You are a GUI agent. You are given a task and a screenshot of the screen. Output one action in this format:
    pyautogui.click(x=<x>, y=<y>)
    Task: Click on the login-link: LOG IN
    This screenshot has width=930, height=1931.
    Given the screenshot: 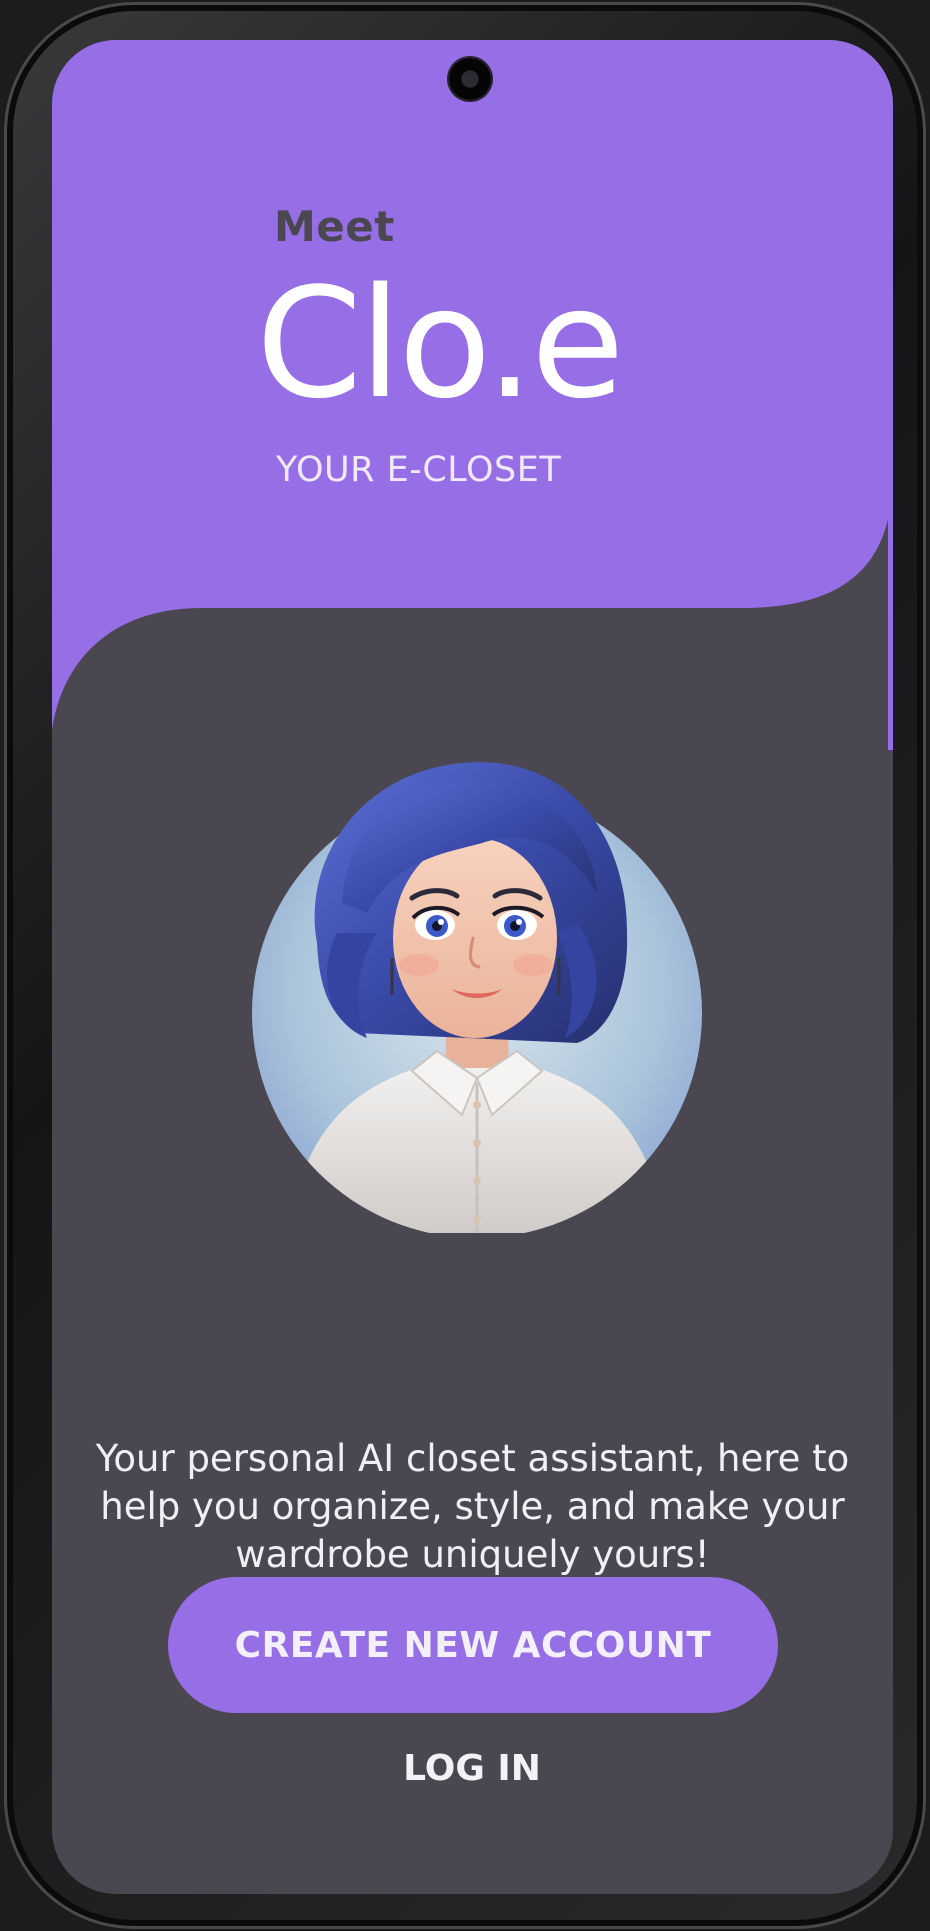 What is the action you would take?
    pyautogui.click(x=472, y=1768)
    